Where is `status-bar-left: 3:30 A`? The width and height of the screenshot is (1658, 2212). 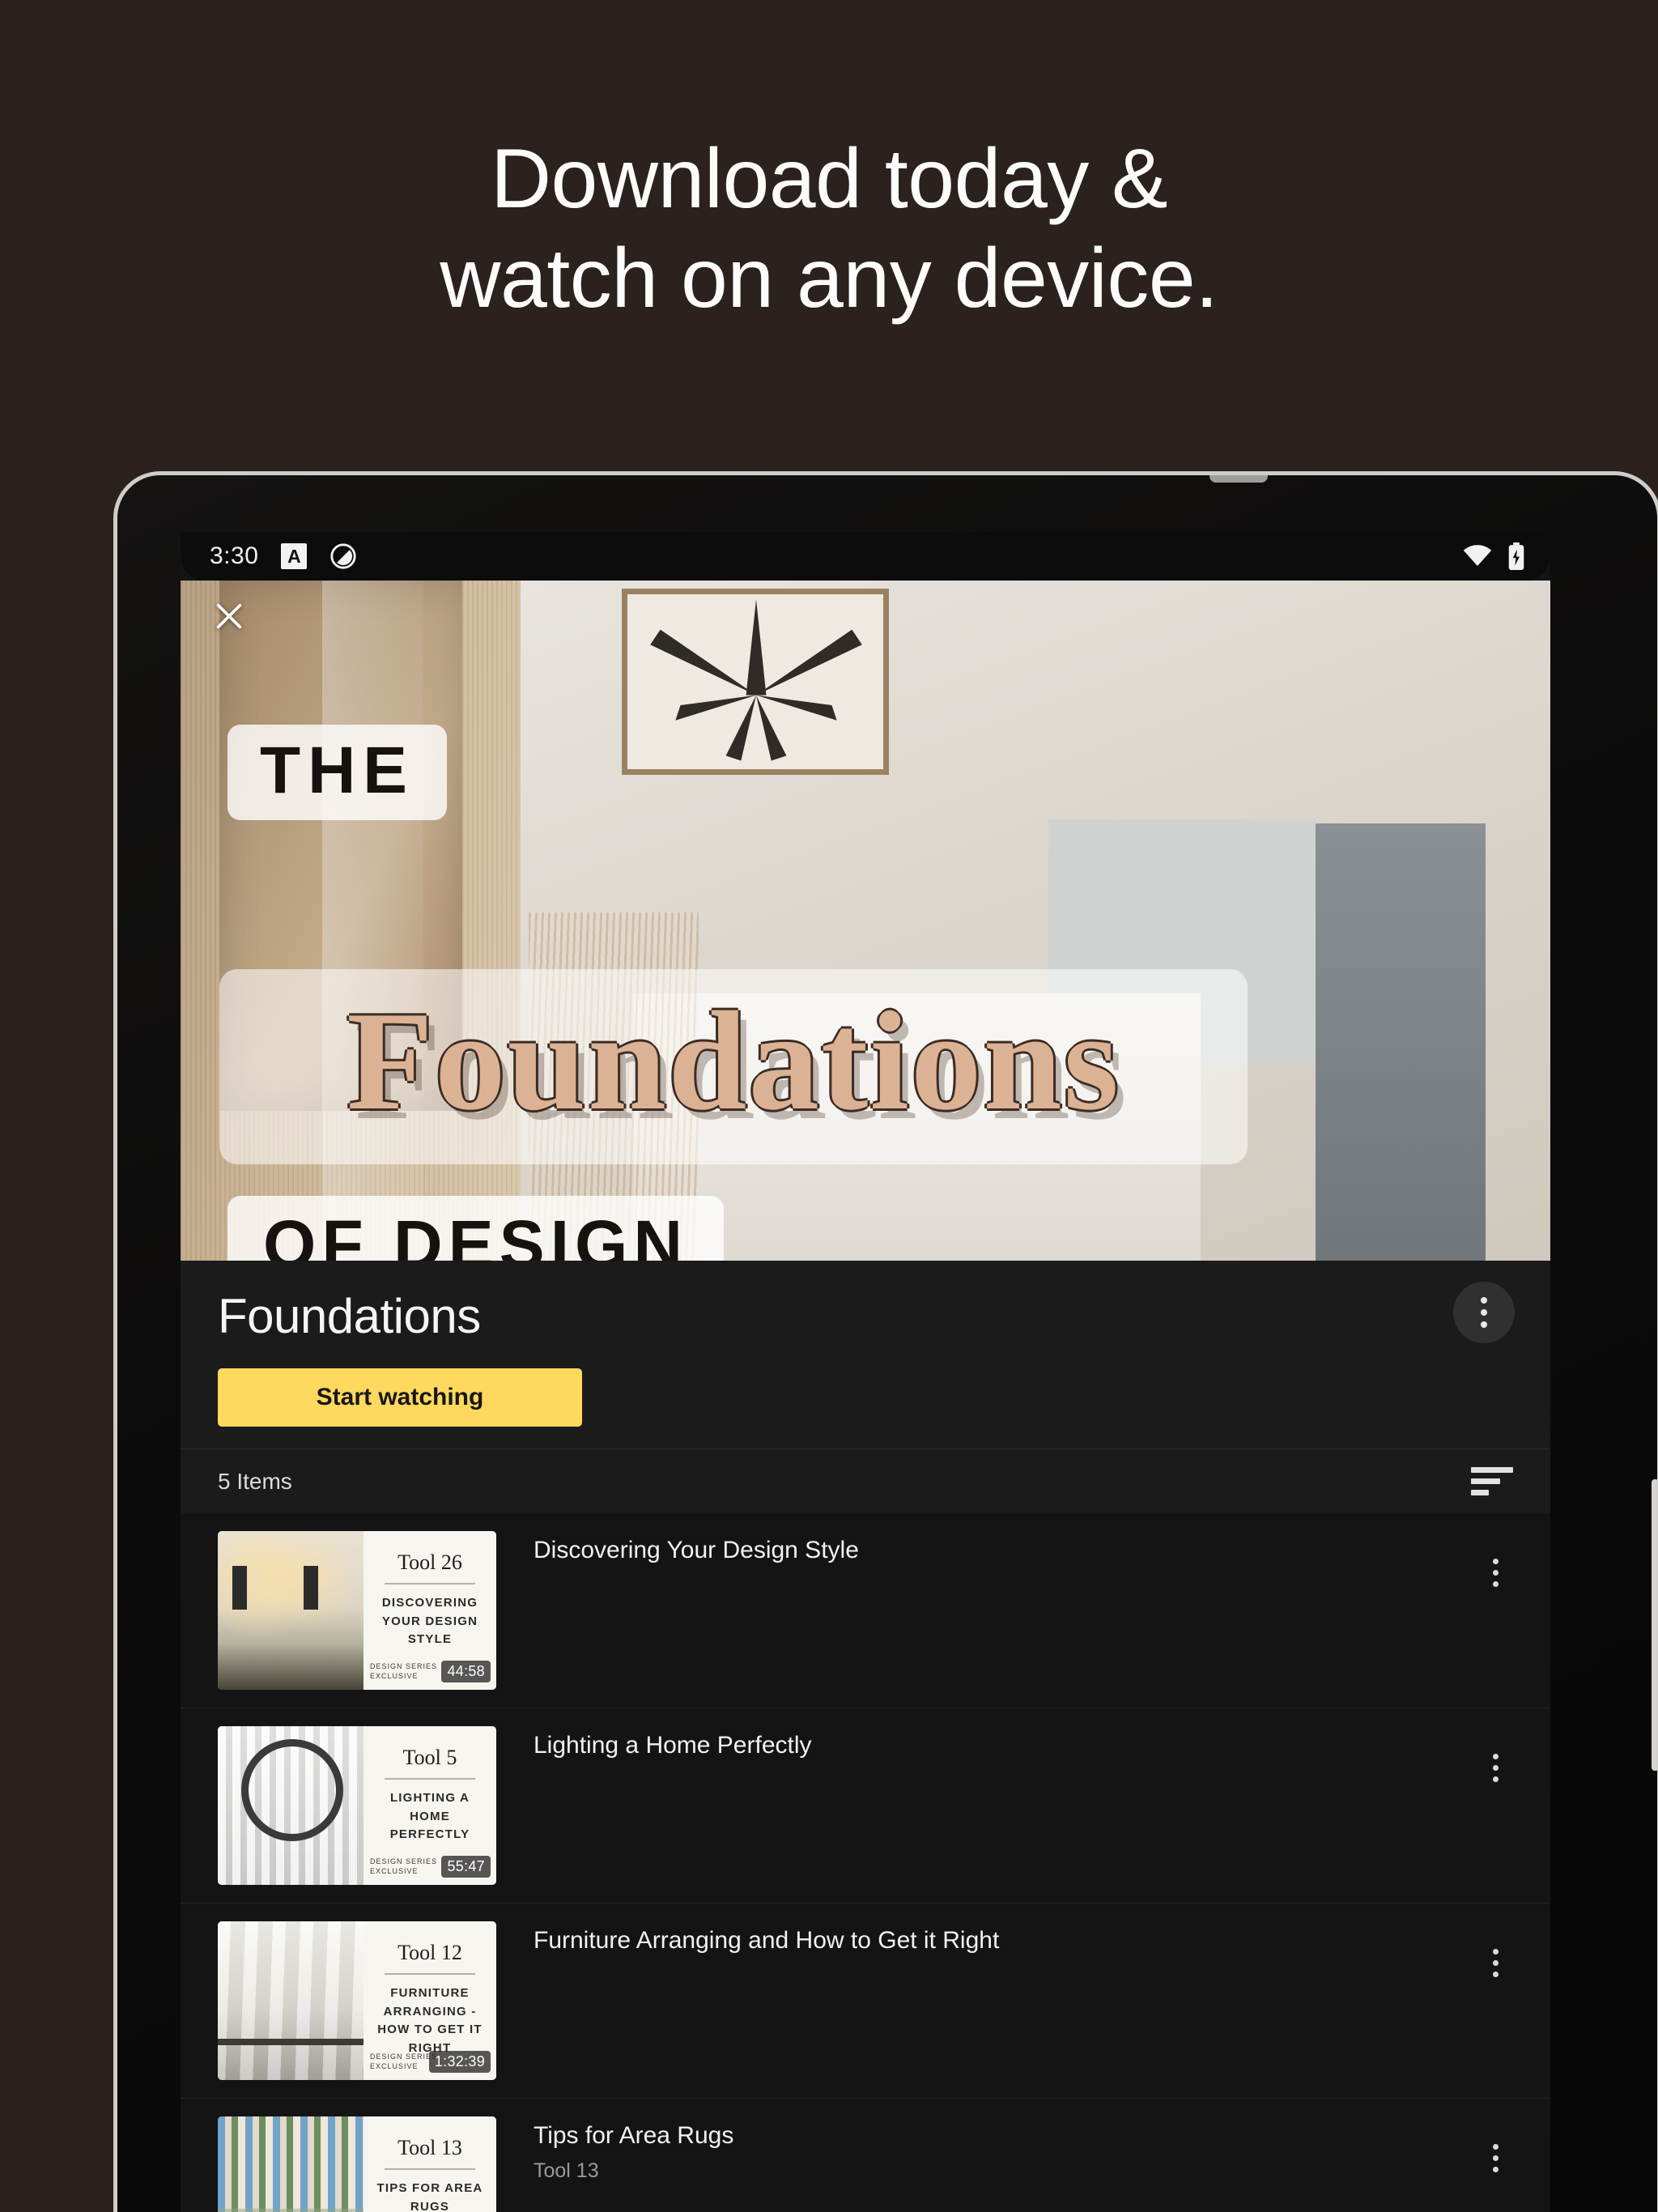
status-bar-left: 3:30 A is located at coordinates (283, 556).